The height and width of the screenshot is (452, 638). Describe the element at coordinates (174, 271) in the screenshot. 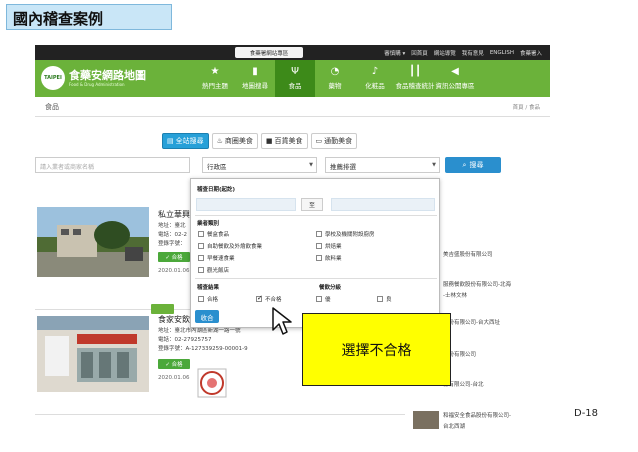

I see `inspection-date: 2020.01.06` at that location.